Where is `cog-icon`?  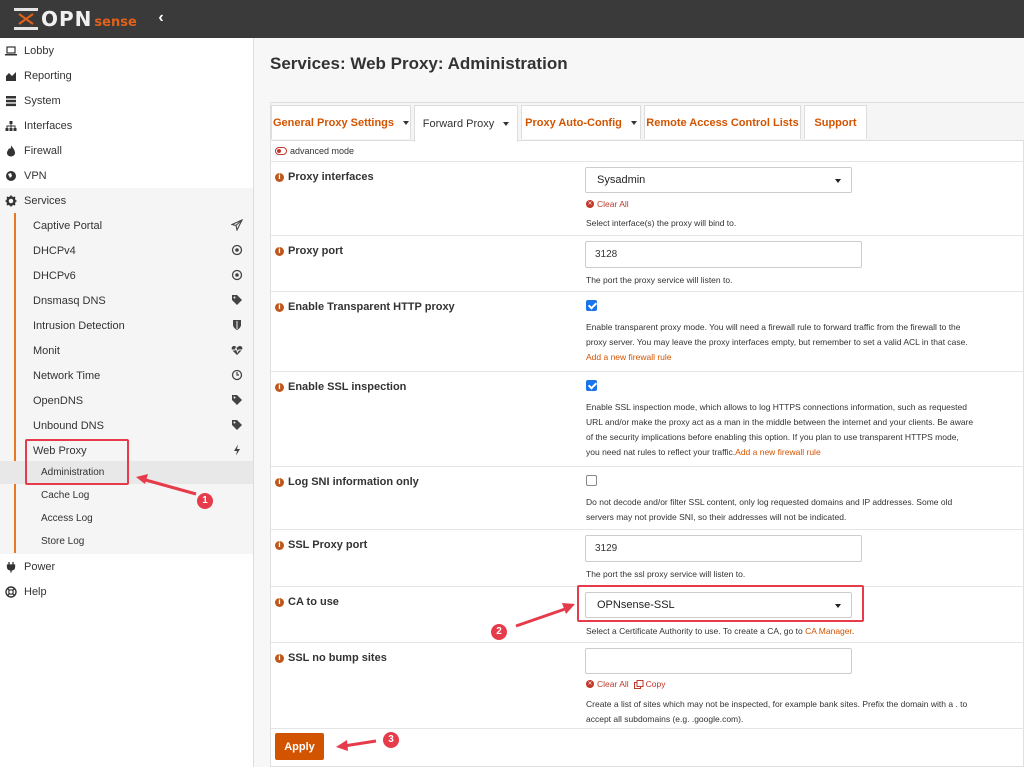
cog-icon is located at coordinates (11, 201).